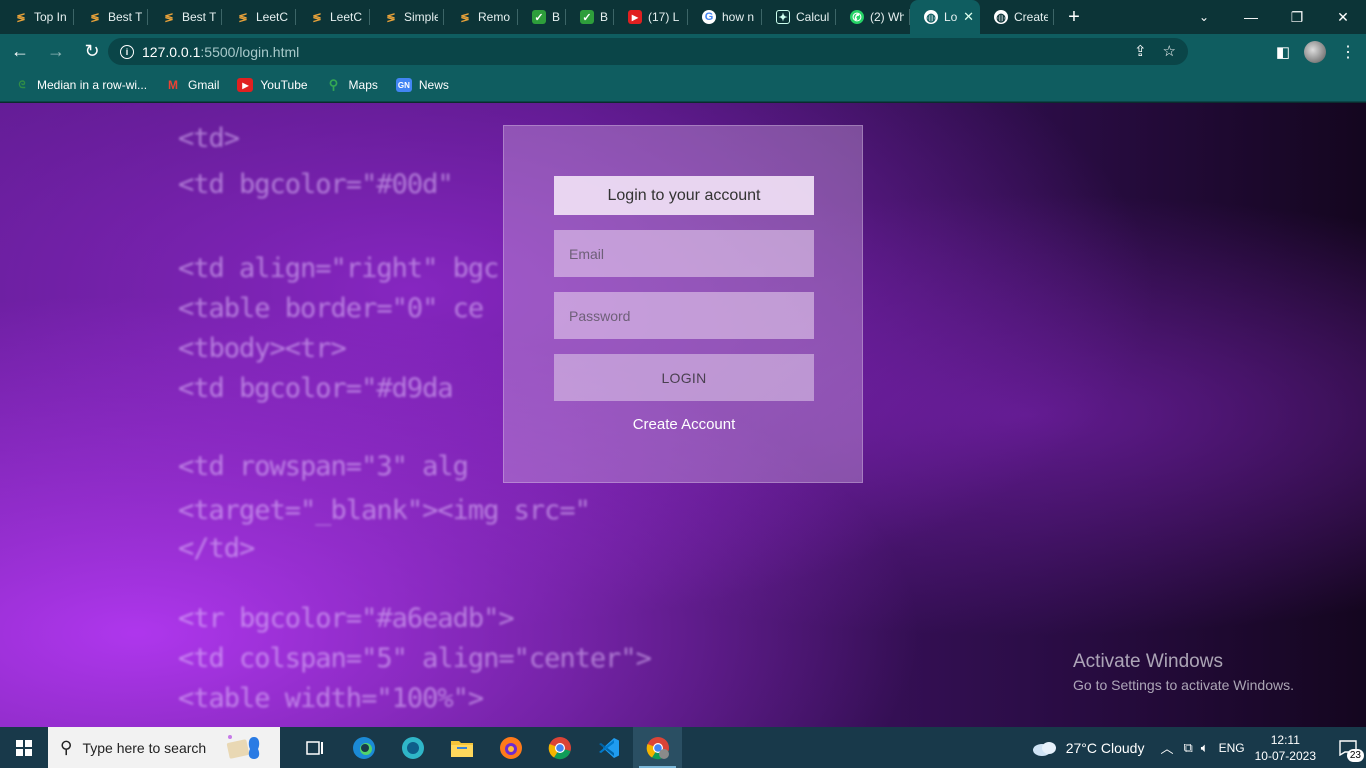 This screenshot has height=768, width=1366. I want to click on login-title: Login to your account, so click(684, 195).